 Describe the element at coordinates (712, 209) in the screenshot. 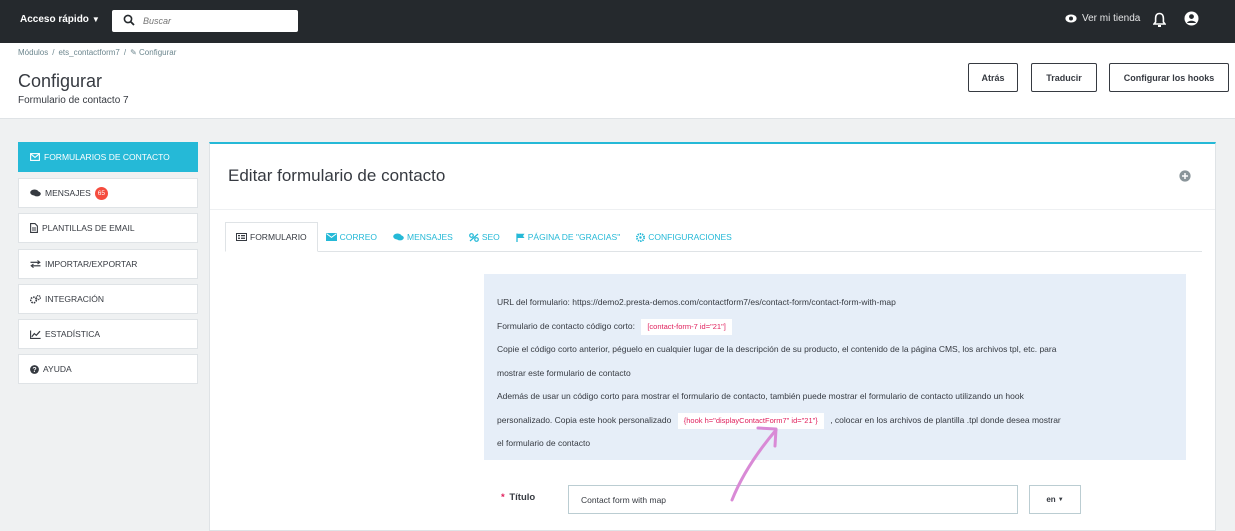

I see `panel-divider` at that location.